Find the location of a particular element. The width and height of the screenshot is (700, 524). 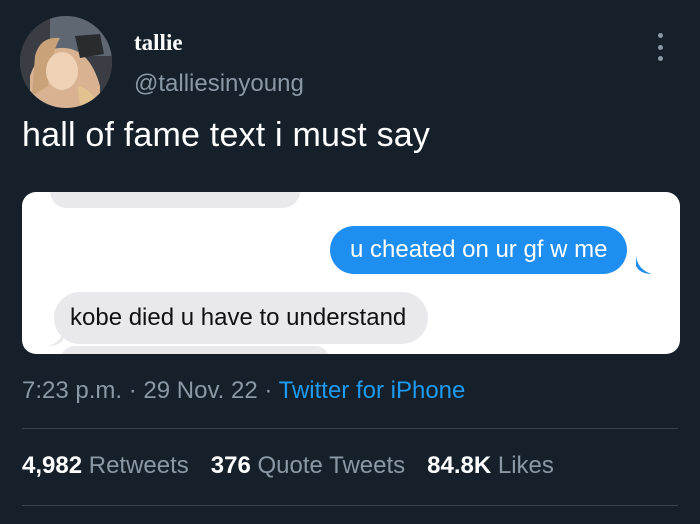

likes-stat: 84.8K Likes is located at coordinates (490, 466).